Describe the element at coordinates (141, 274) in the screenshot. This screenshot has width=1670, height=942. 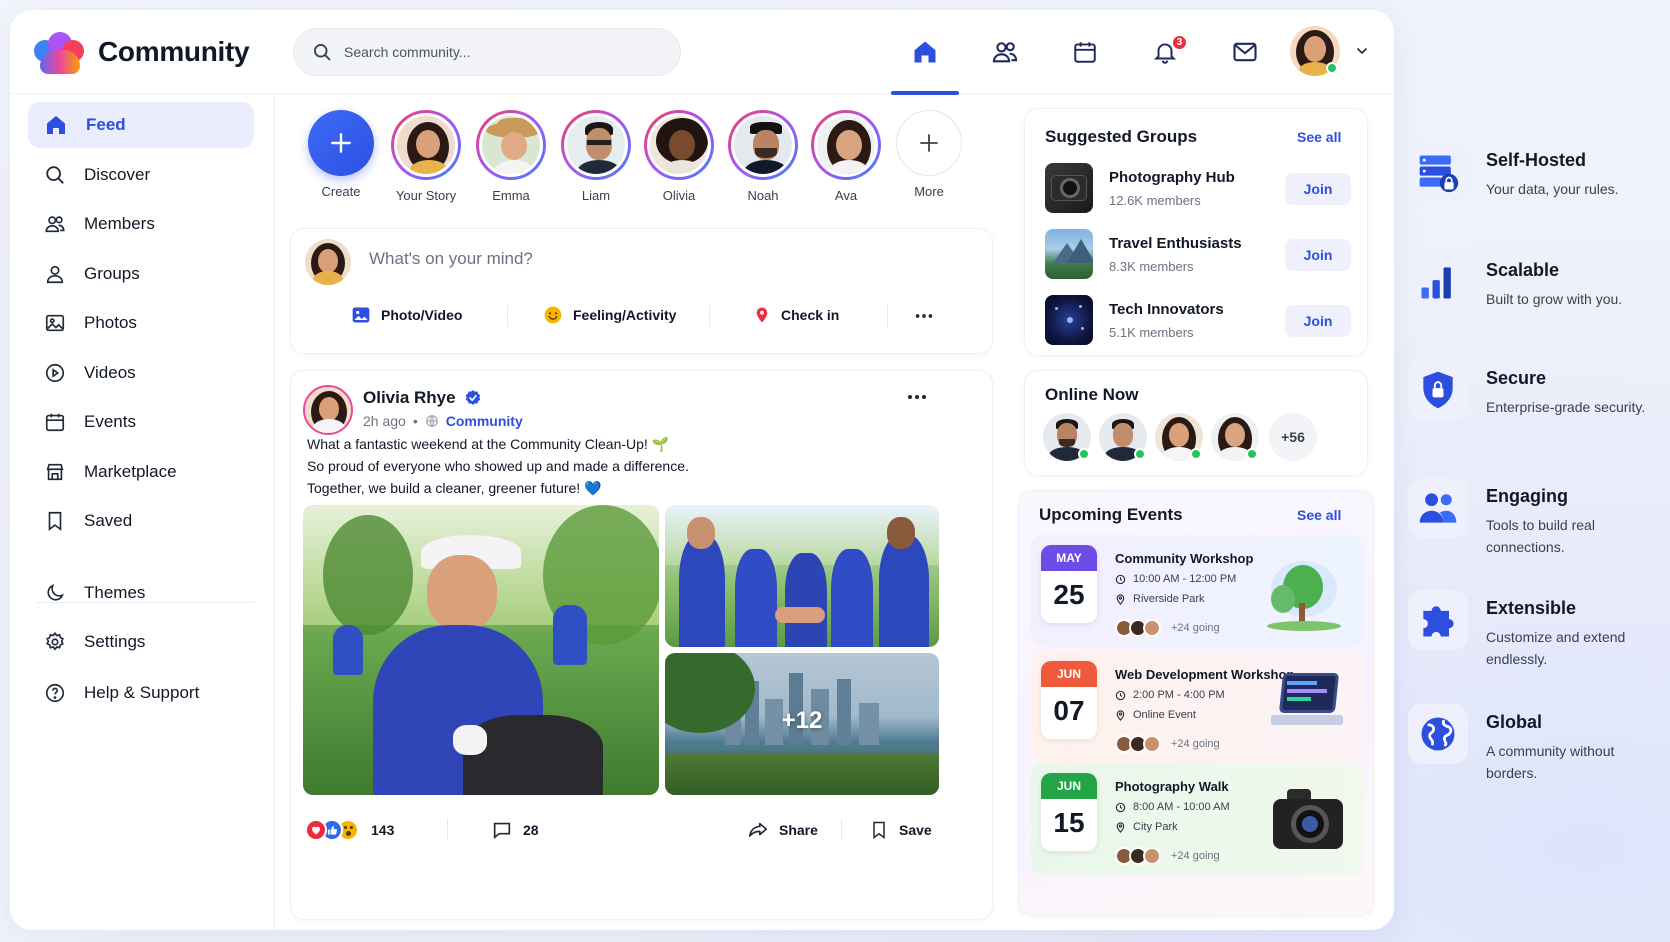
I see `sidebar-item-groups: Groups` at that location.